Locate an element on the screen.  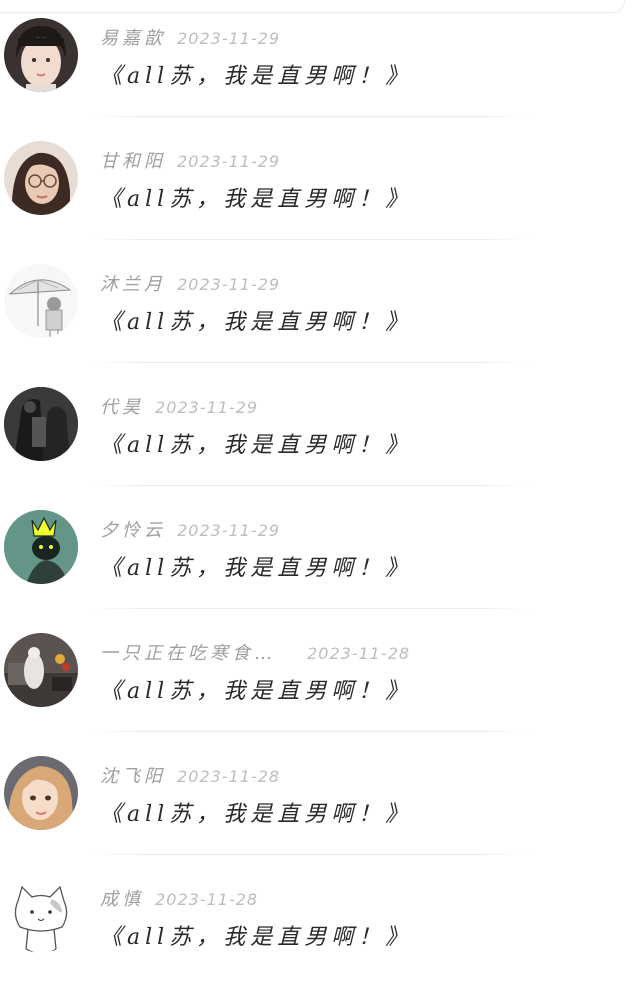
comment-meta: 沐兰月 2023-11-29 is located at coordinates (190, 283).